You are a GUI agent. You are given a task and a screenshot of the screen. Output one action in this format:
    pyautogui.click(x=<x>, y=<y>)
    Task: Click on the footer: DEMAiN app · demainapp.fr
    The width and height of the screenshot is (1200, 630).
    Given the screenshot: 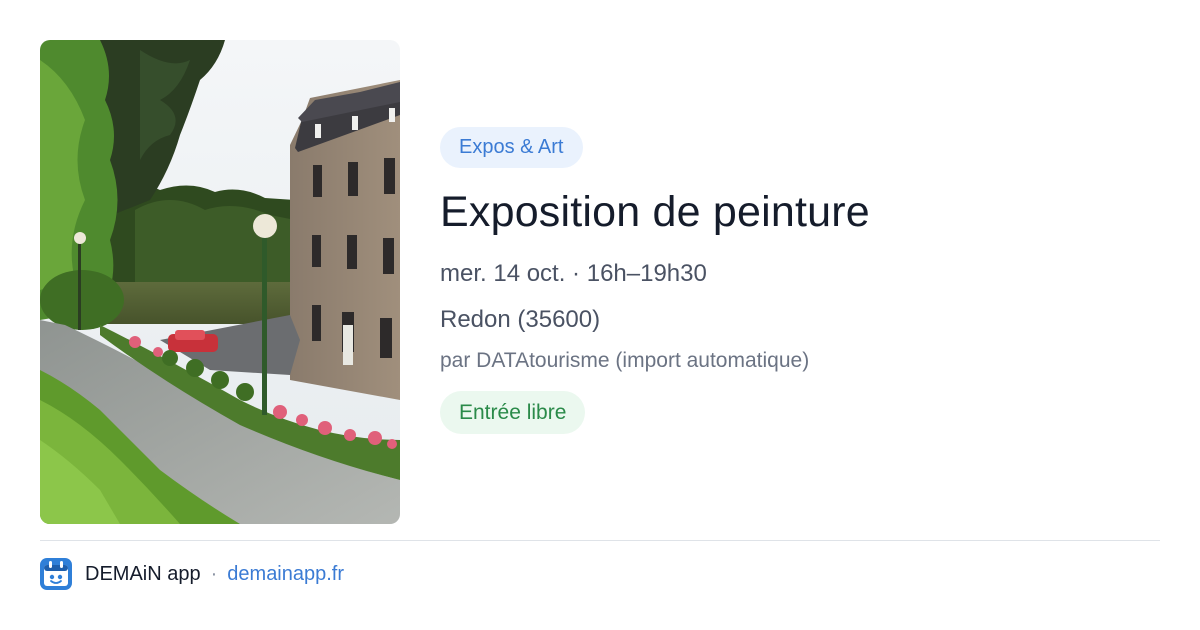 What is the action you would take?
    pyautogui.click(x=192, y=574)
    